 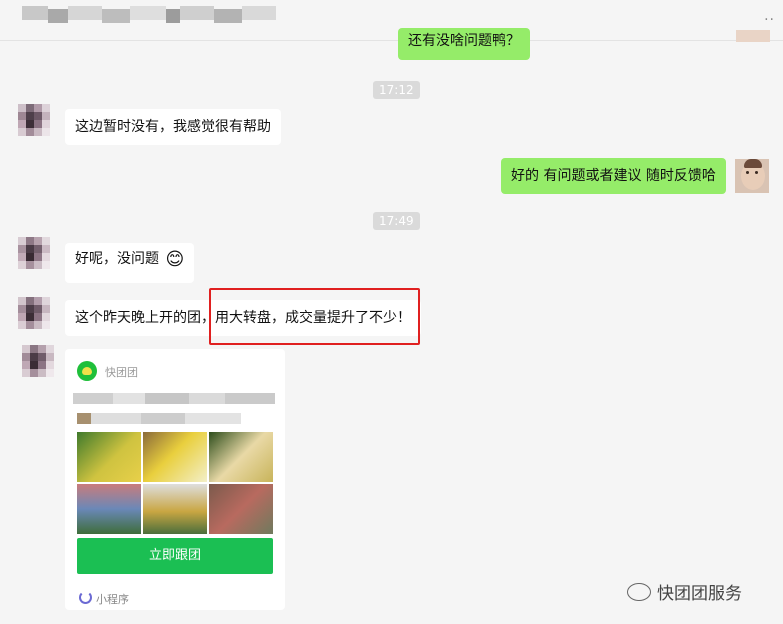 I want to click on mini-program-card: 快团团 立即跟团 小程序, so click(x=175, y=479).